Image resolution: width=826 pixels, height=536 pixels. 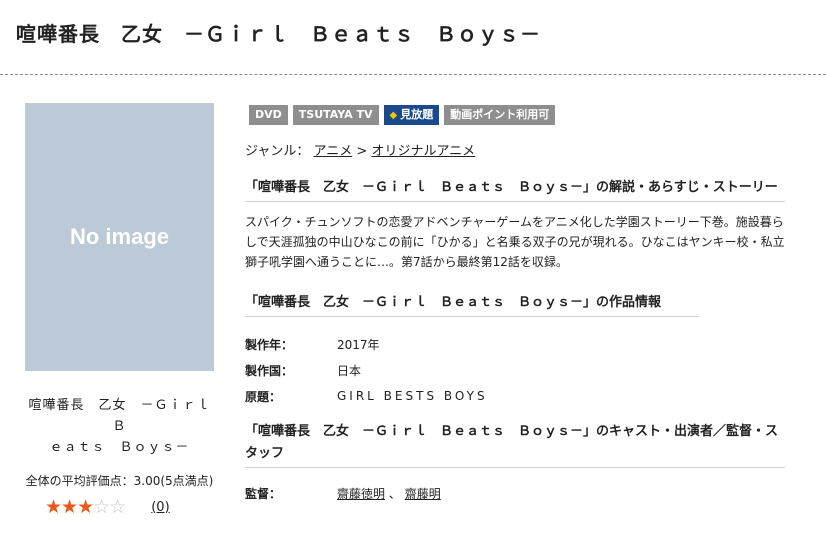 What do you see at coordinates (278, 34) in the screenshot?
I see `page-title: 喧嘩番長 乙女 －Ｇｉｒｌ Ｂｅａｔｓ Ｂｏｙｓ－` at bounding box center [278, 34].